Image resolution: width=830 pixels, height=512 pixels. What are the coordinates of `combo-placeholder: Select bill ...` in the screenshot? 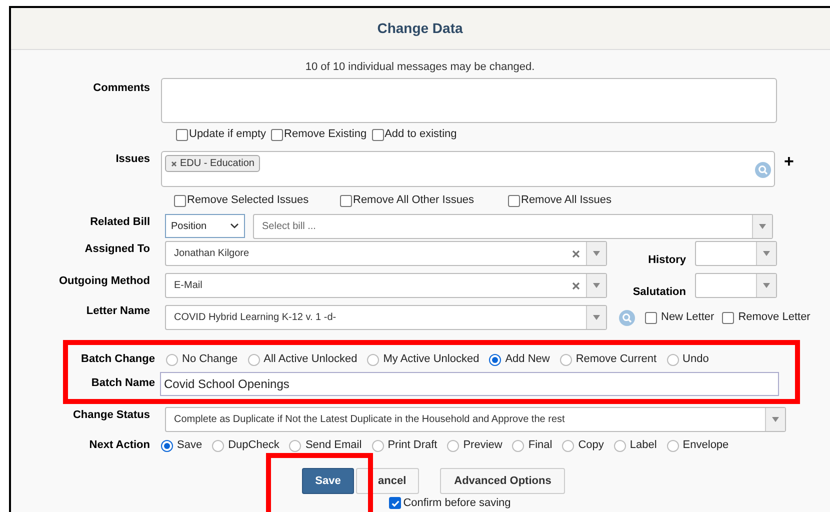 It's located at (289, 227).